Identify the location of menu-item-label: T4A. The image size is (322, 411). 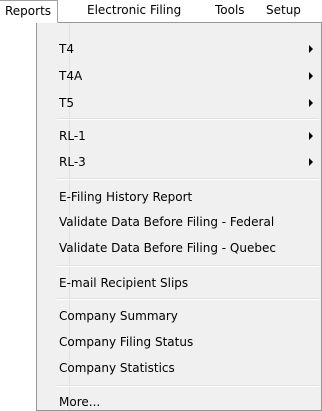
(71, 76).